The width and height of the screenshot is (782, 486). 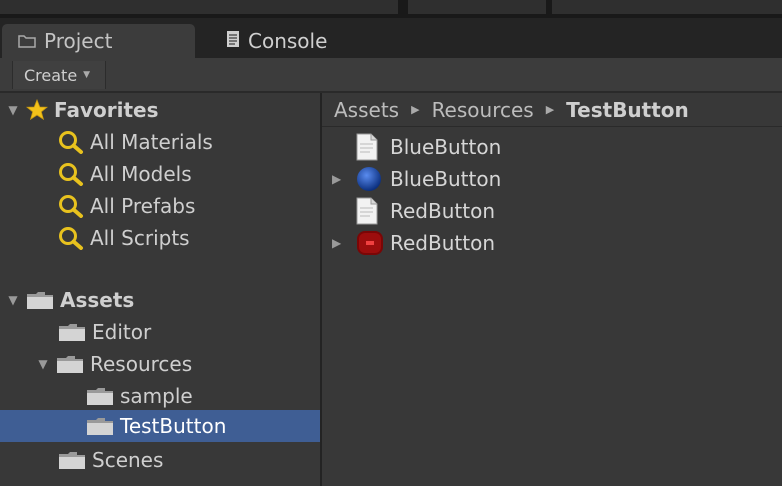 I want to click on tab-console: Console, so click(x=310, y=41).